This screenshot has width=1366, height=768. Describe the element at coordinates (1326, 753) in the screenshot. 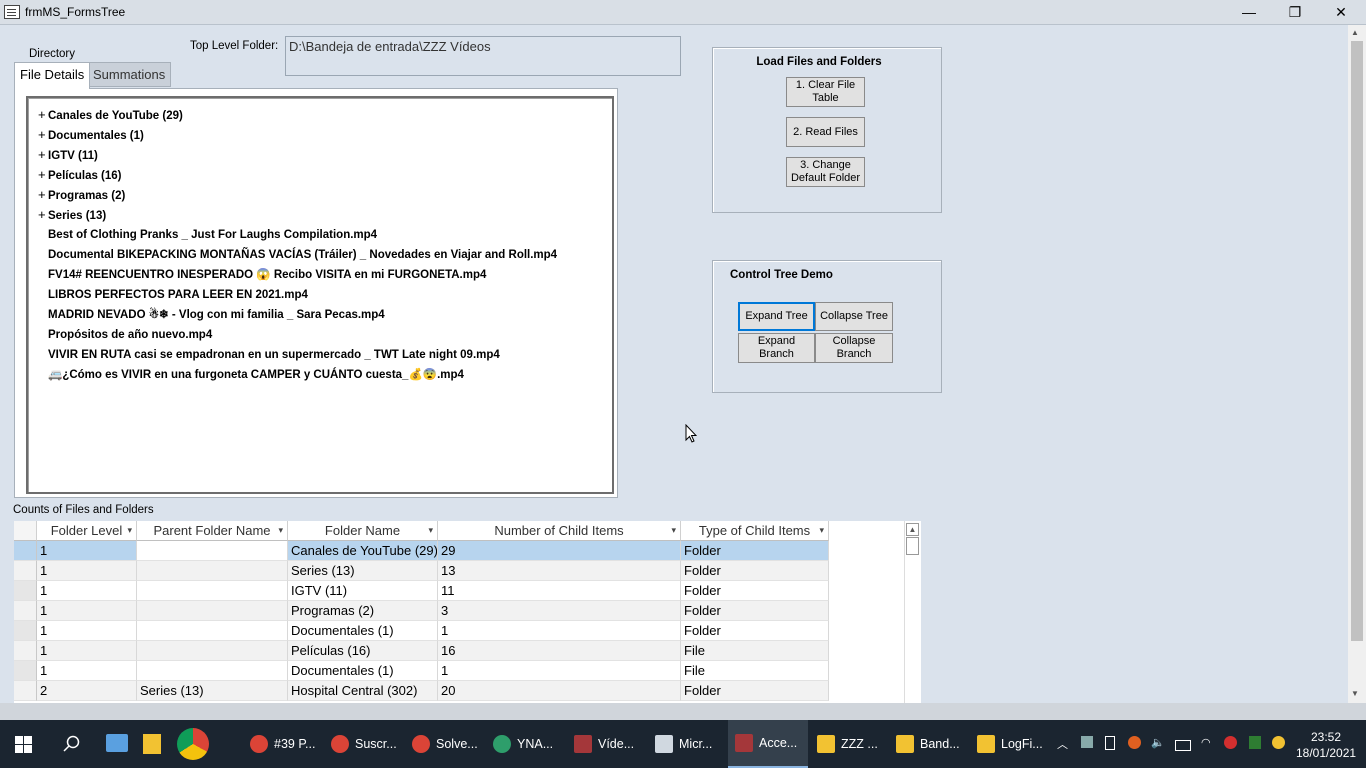

I see `clock-date: 18/01/2021` at that location.